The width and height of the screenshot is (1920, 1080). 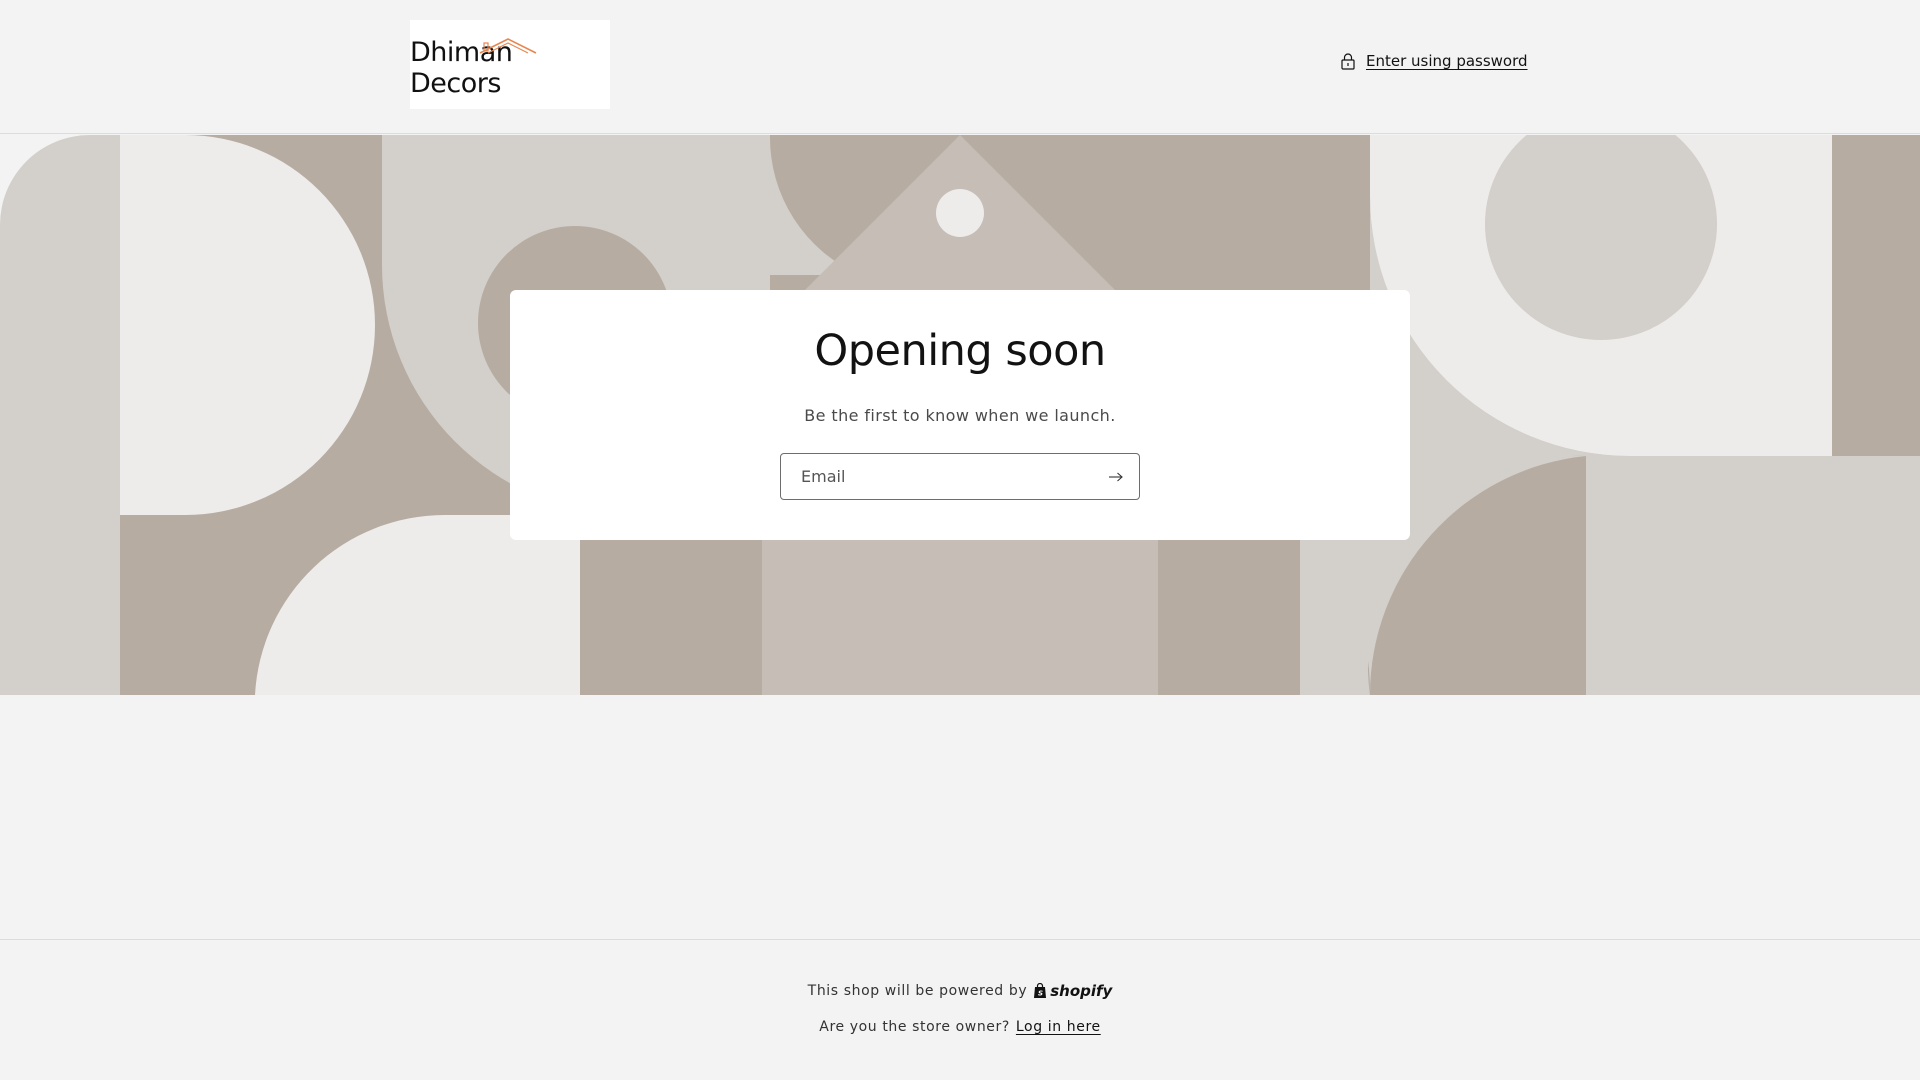 I want to click on lock-icon, so click(x=1348, y=61).